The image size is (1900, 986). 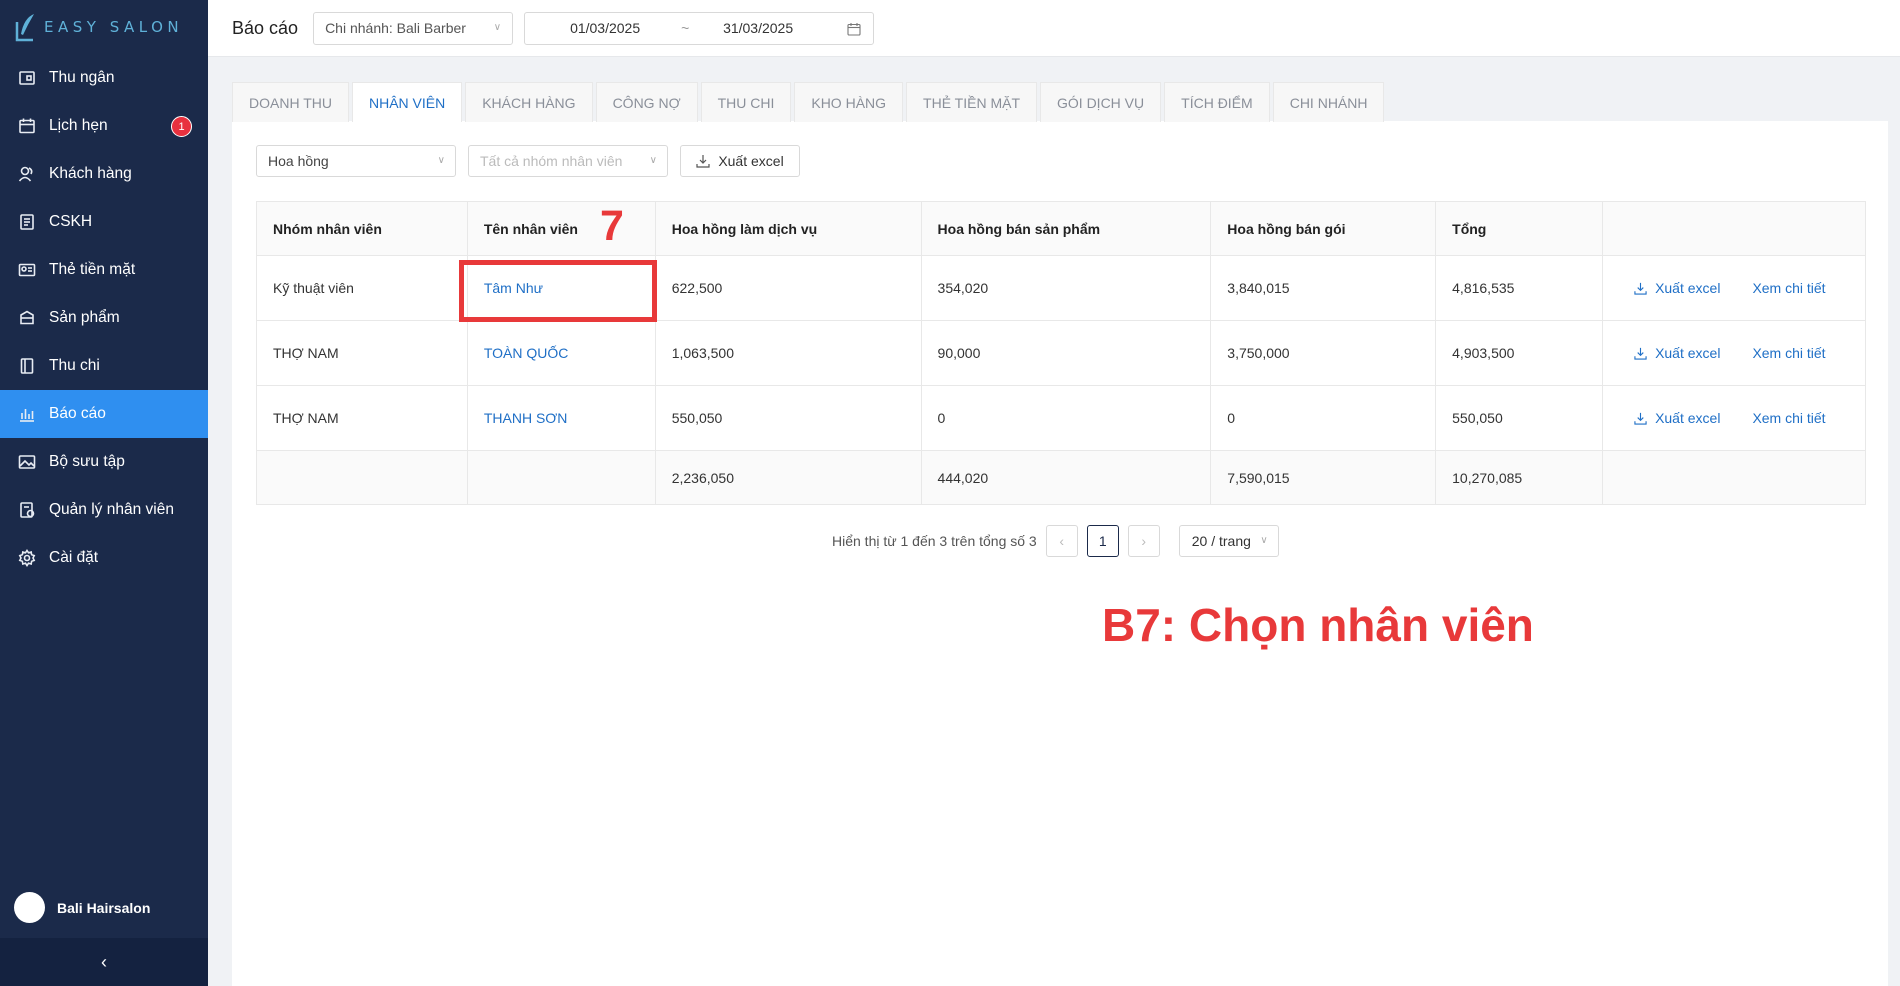 I want to click on step-caption: B7: Chọn nhân viên, so click(x=1318, y=625).